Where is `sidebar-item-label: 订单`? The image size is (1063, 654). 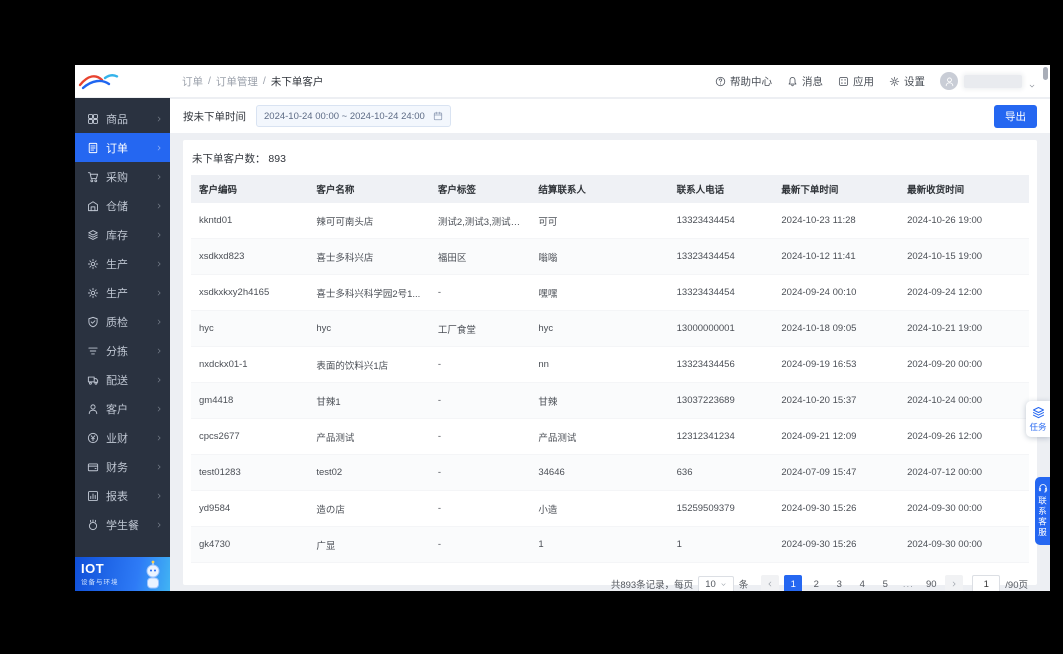
sidebar-item-label: 订单 is located at coordinates (117, 148).